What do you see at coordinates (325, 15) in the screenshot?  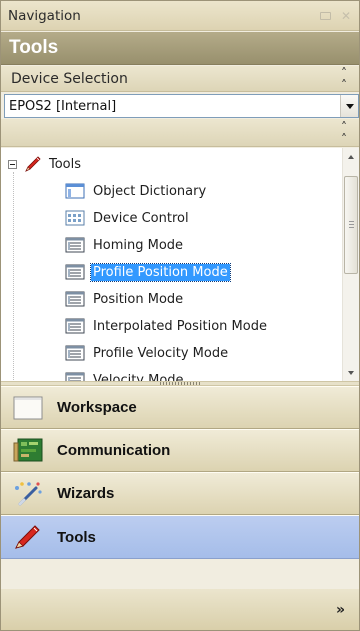 I see `pin-icon` at bounding box center [325, 15].